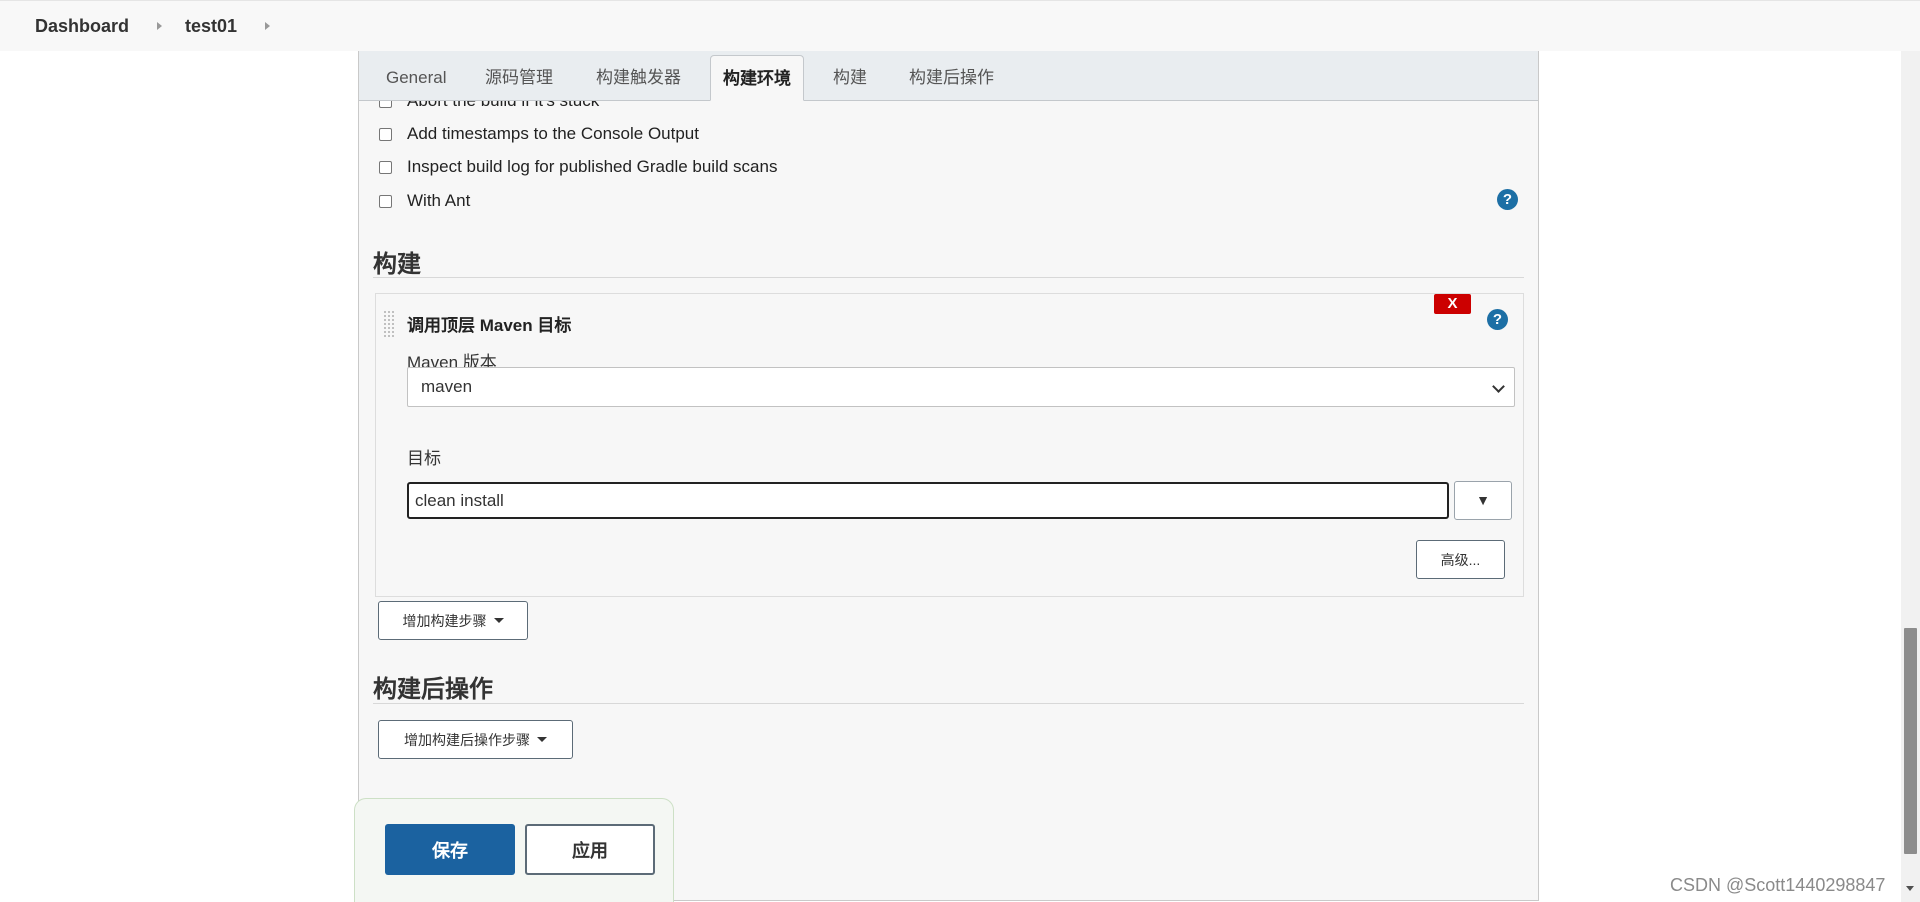 The image size is (1920, 902). Describe the element at coordinates (389, 324) in the screenshot. I see `drag-handle-icon` at that location.